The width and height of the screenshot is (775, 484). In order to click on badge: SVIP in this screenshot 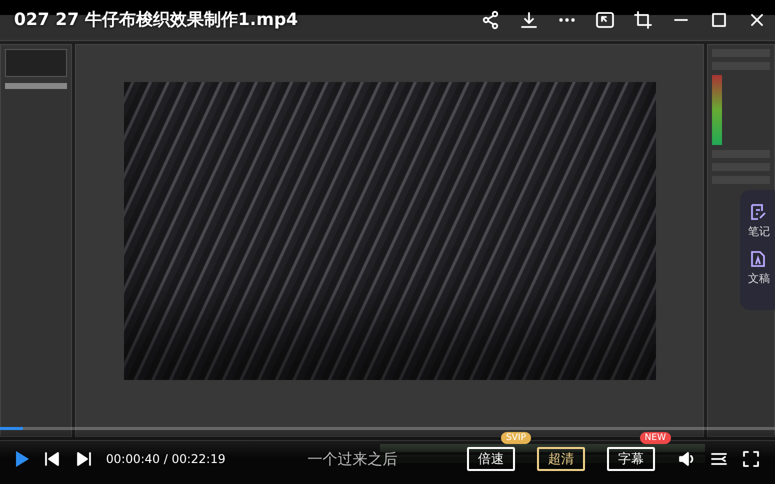, I will do `click(516, 438)`.